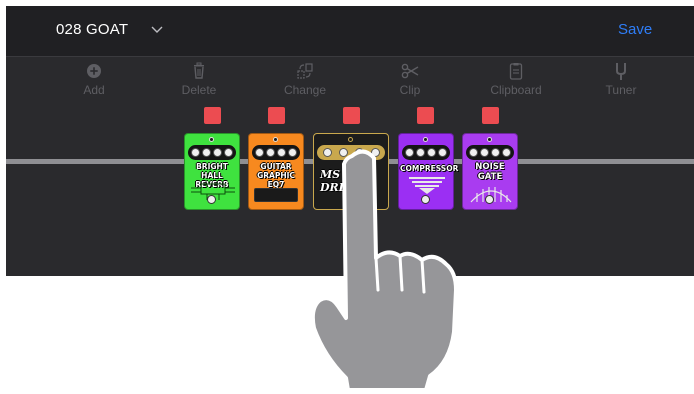 The width and height of the screenshot is (694, 394). What do you see at coordinates (305, 79) in the screenshot?
I see `change-button: Change` at bounding box center [305, 79].